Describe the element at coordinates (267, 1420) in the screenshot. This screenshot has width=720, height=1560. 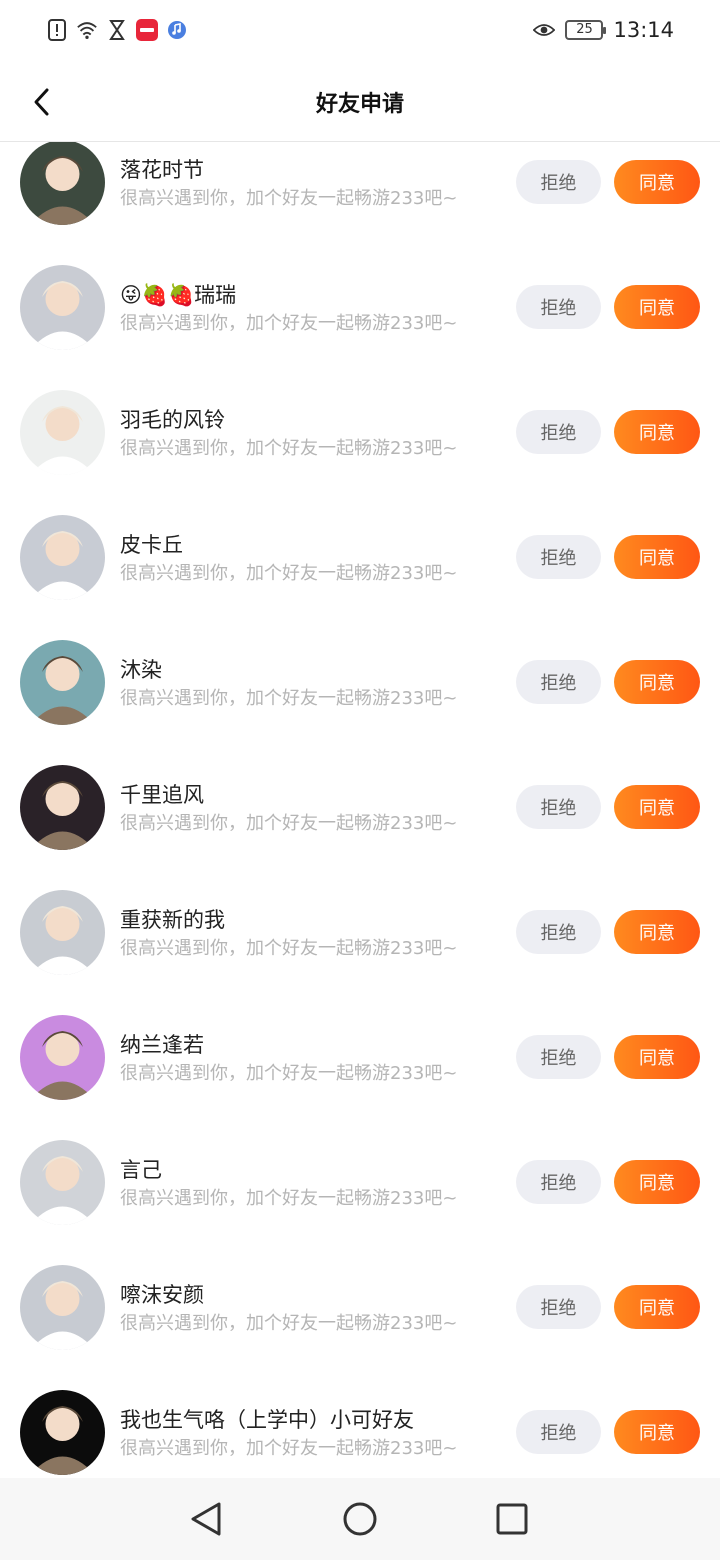
I see `requester-name: 我也生气咯（上学中）小可好友` at that location.